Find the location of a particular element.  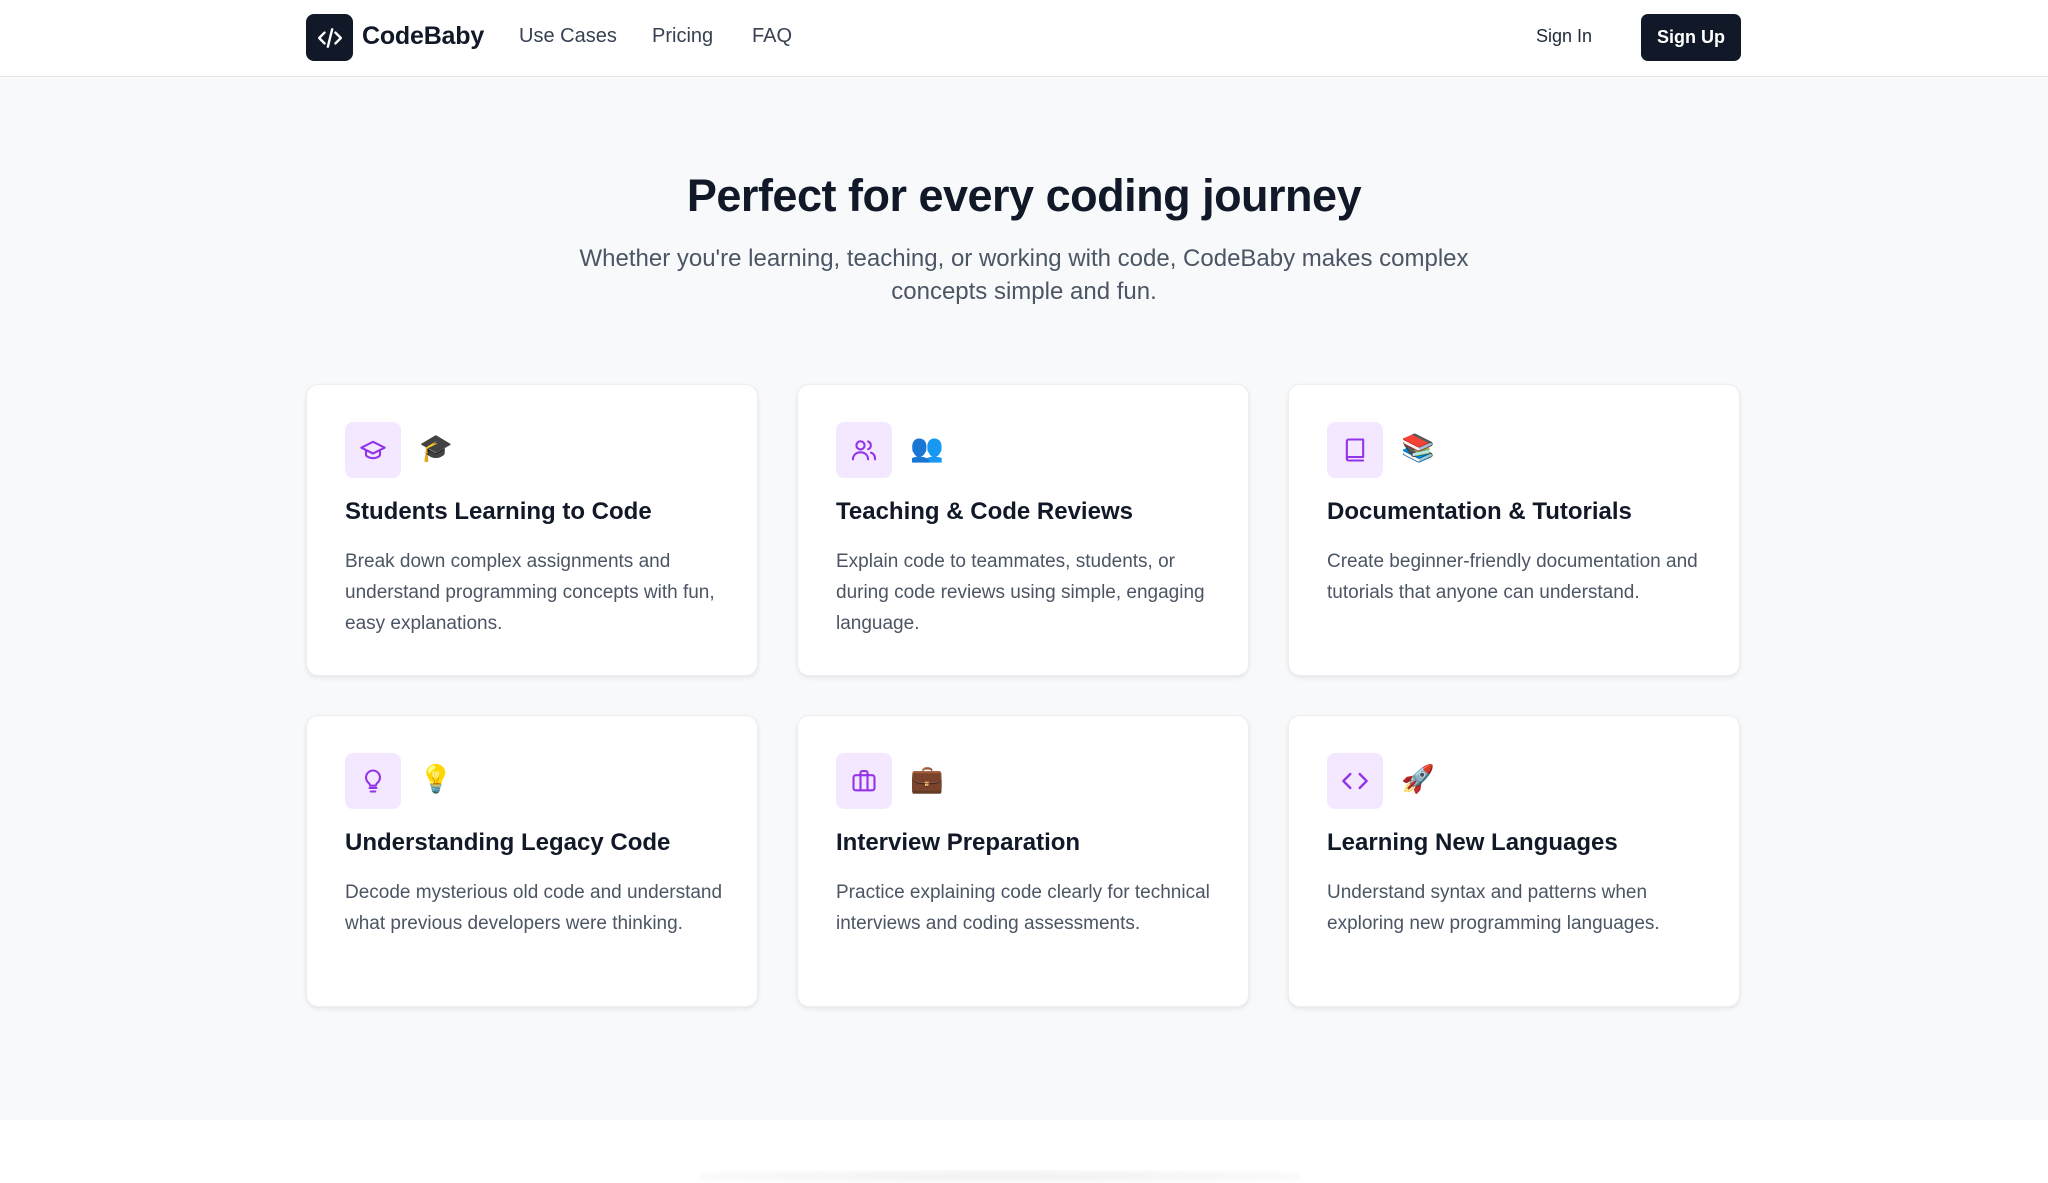

users-emoji-icon: 👥 is located at coordinates (927, 448).